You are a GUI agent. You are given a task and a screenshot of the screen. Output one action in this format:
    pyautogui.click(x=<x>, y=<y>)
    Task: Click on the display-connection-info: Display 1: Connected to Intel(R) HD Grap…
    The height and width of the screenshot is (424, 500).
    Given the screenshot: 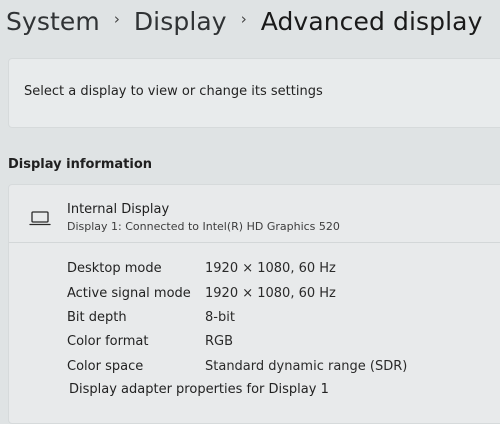 What is the action you would take?
    pyautogui.click(x=203, y=226)
    